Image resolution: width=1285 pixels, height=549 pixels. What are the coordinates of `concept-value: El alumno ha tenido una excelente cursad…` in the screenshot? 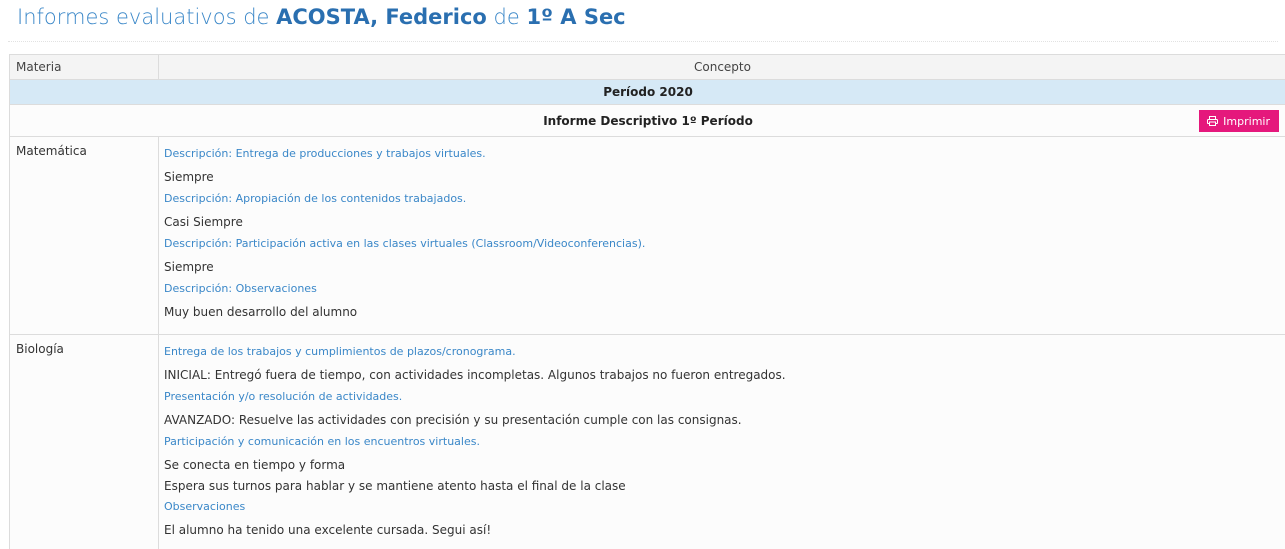 It's located at (328, 529).